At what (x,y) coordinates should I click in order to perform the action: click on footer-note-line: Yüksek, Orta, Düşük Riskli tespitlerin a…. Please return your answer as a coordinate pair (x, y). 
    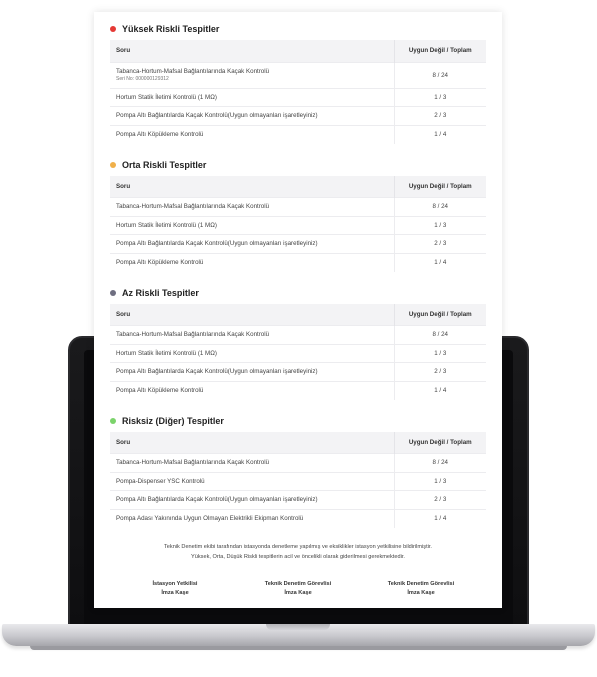
    Looking at the image, I should click on (298, 556).